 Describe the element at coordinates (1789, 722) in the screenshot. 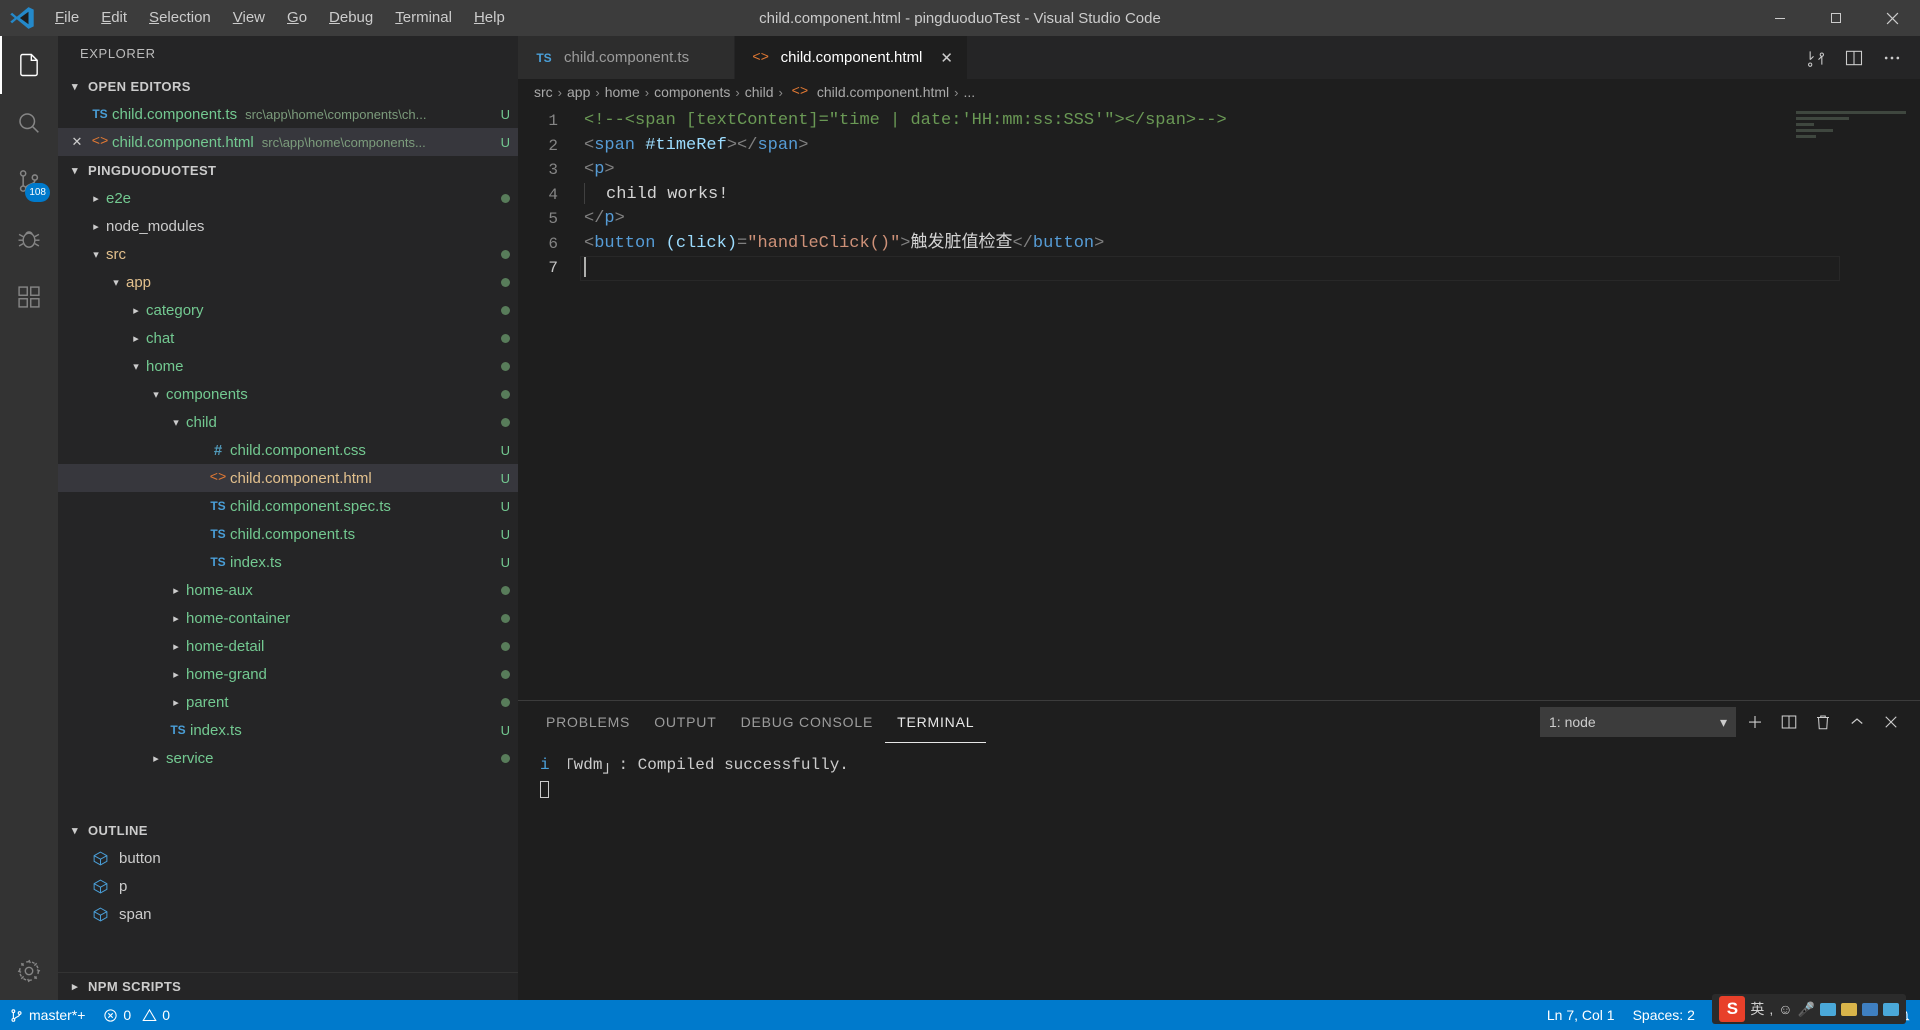

I see `split-terminal-icon` at that location.